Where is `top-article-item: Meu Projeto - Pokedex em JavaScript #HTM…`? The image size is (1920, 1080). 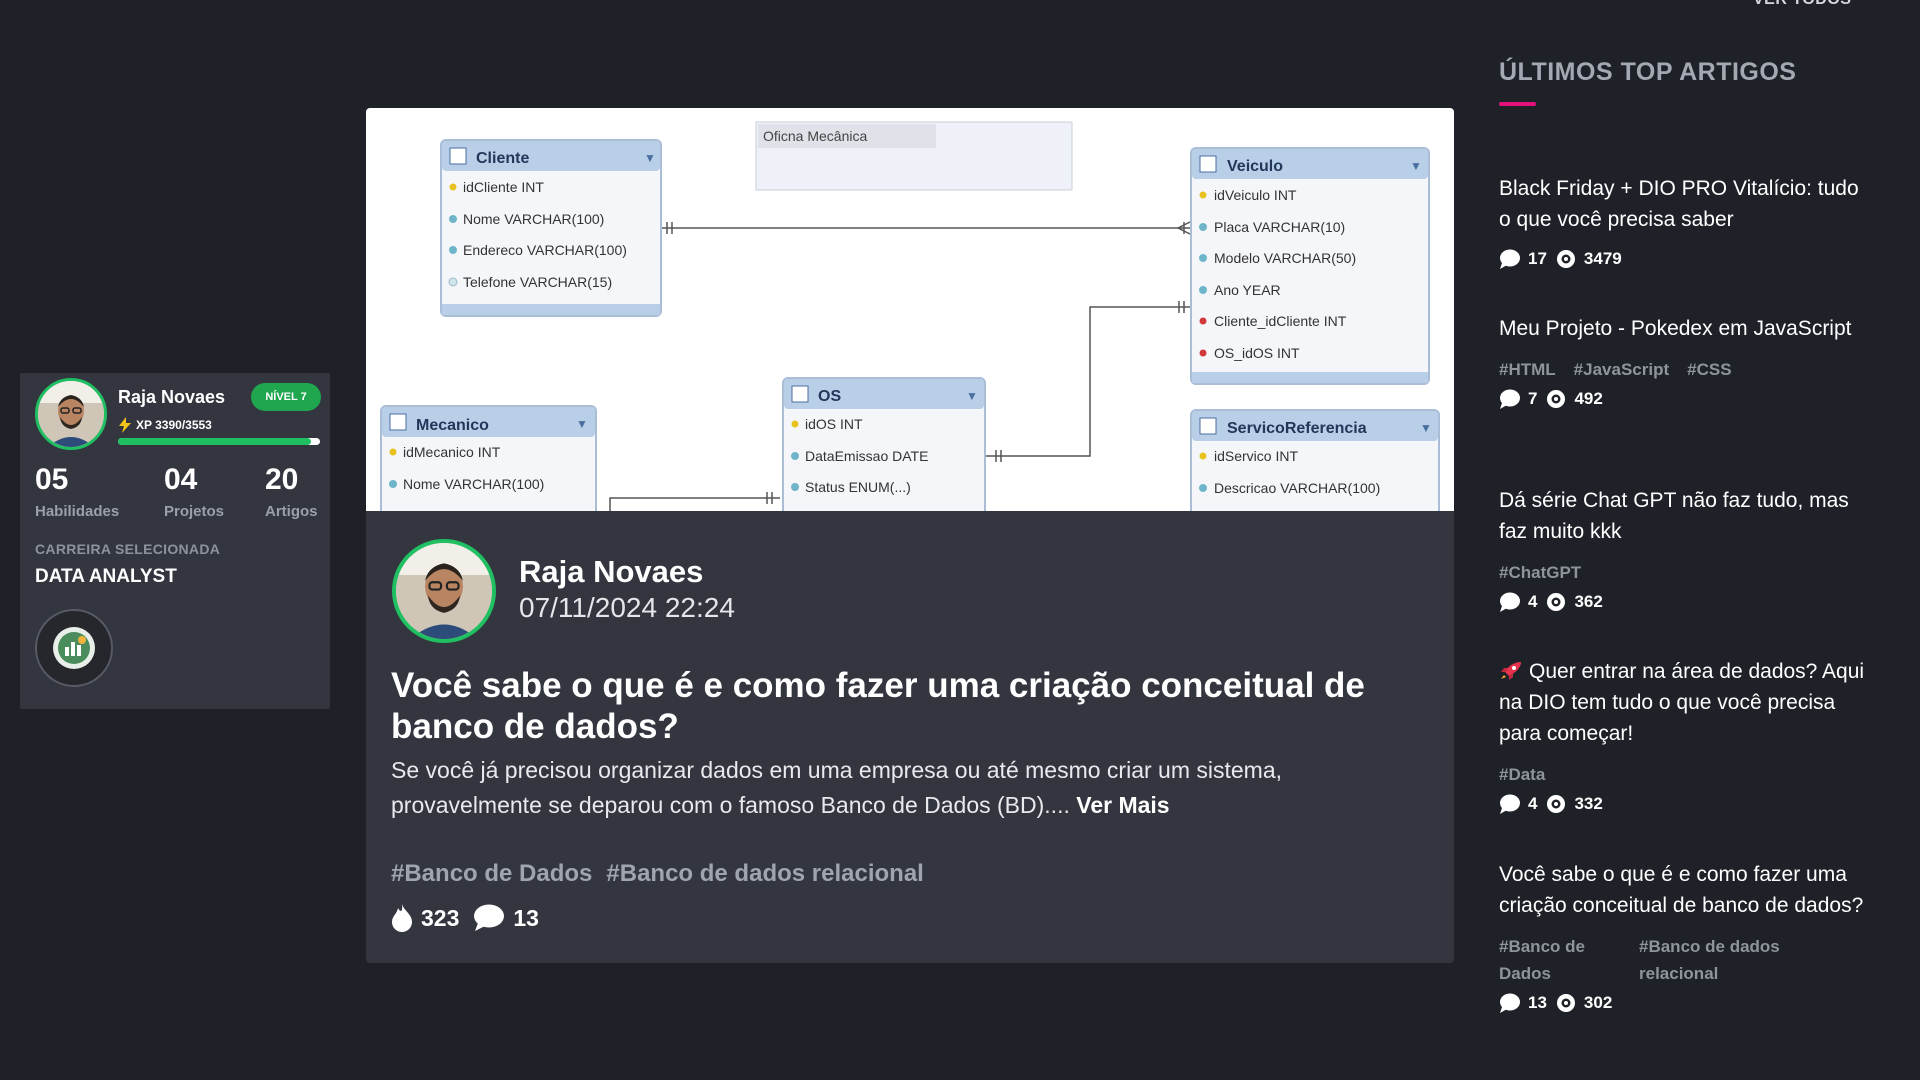
top-article-item: Meu Projeto - Pokedex em JavaScript #HTM… is located at coordinates (1684, 361).